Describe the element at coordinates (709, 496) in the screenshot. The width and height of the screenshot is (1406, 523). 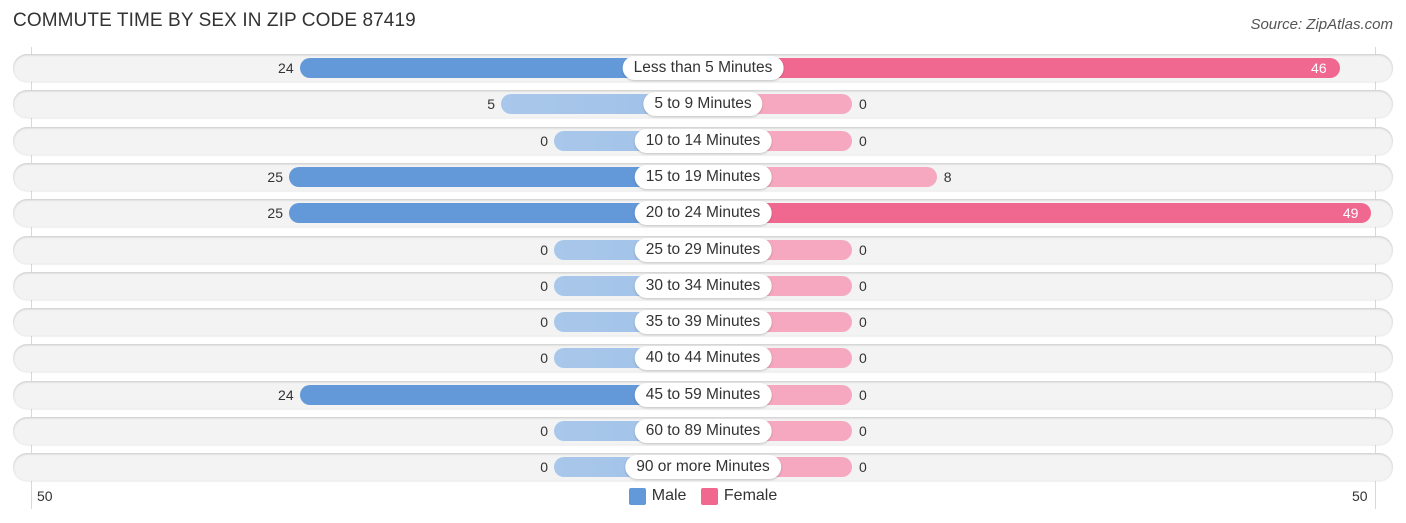
I see `legend-swatch-female` at that location.